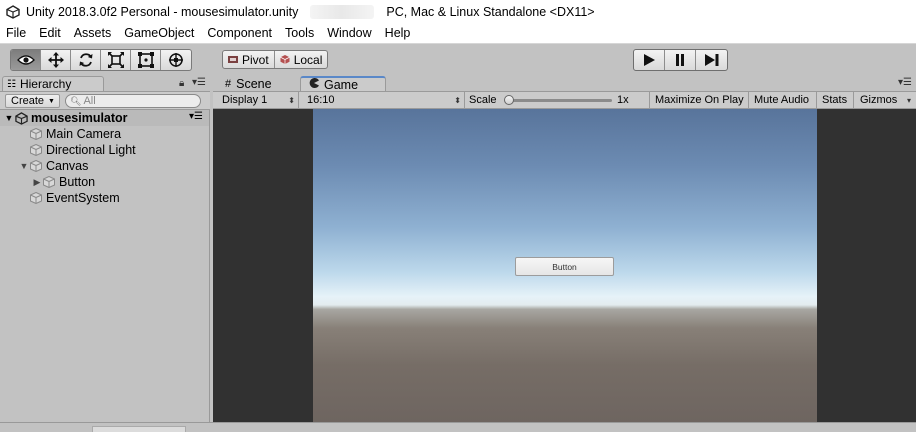 This screenshot has height=432, width=916. I want to click on transform-tool-button, so click(176, 60).